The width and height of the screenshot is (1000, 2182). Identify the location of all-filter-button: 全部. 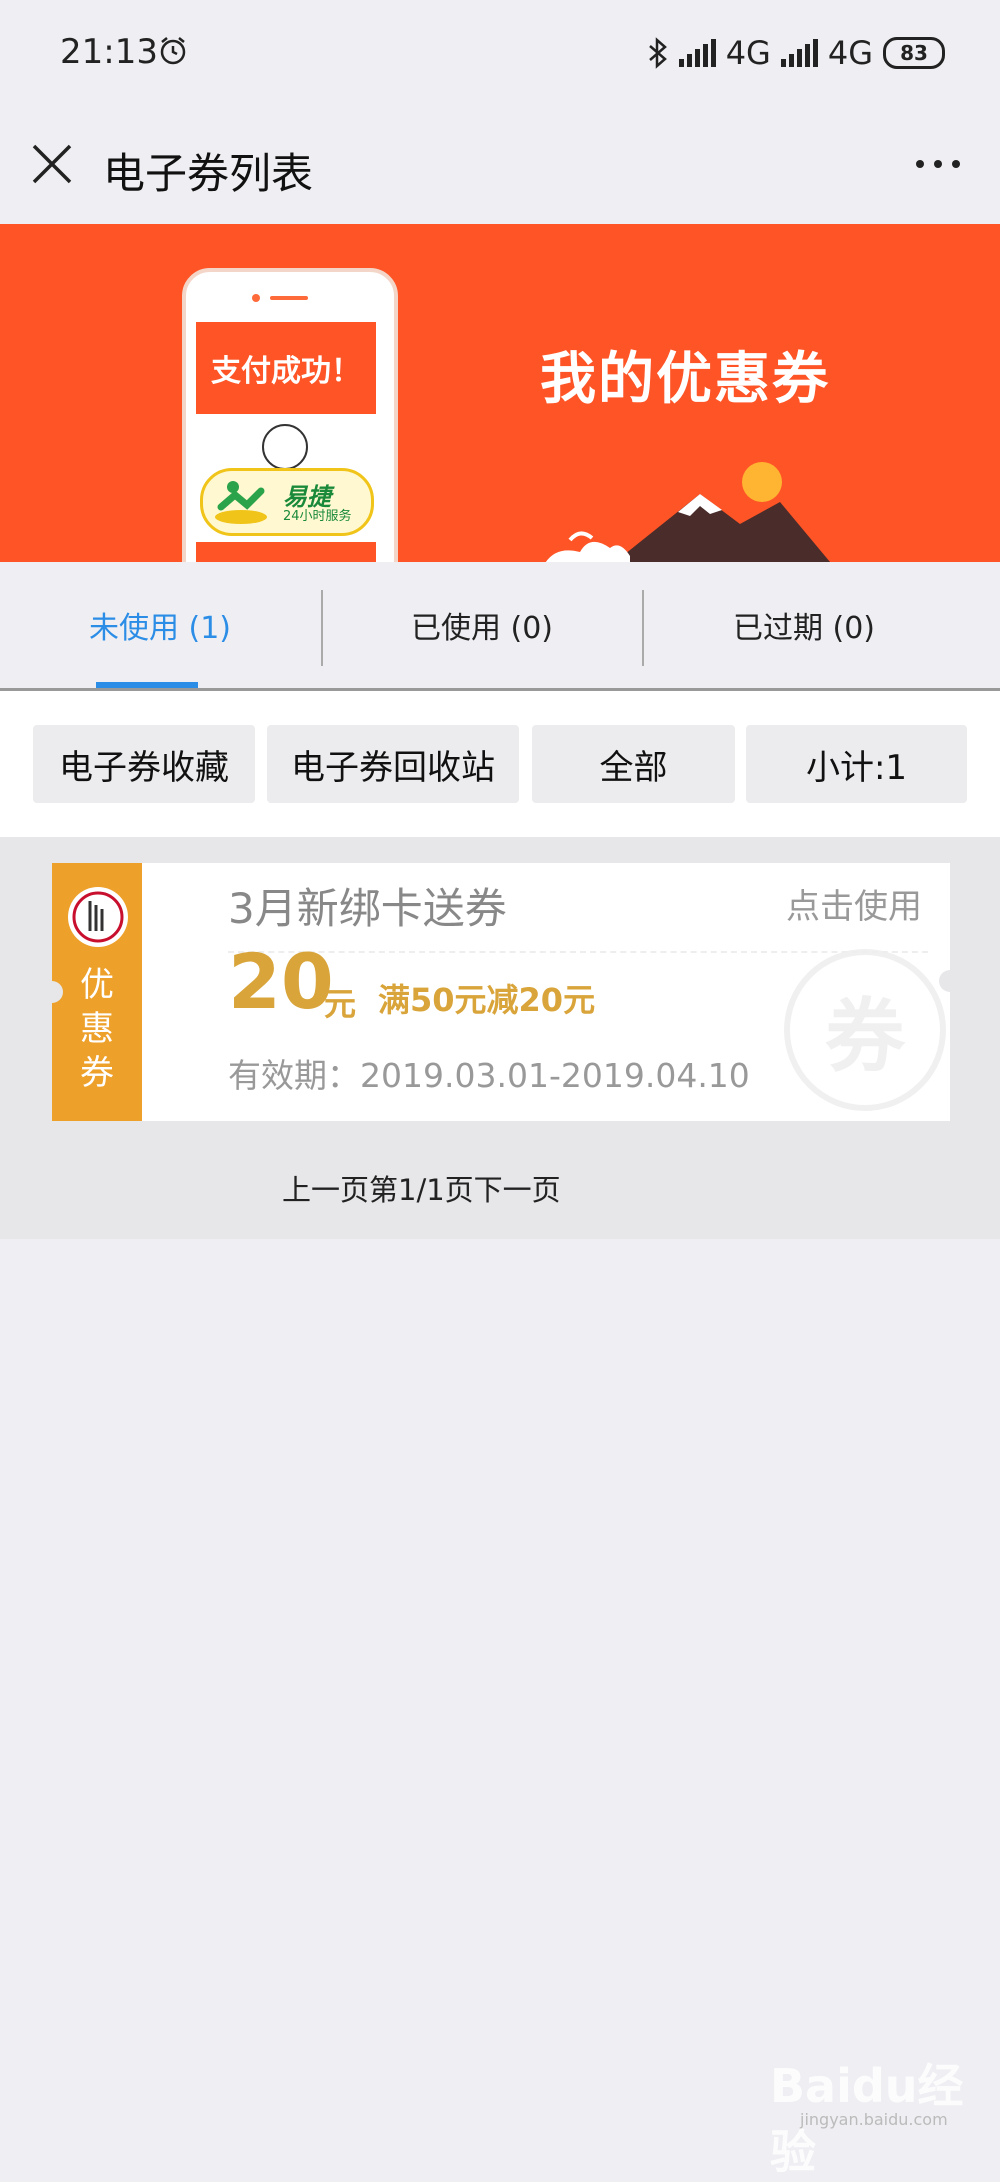
(633, 764).